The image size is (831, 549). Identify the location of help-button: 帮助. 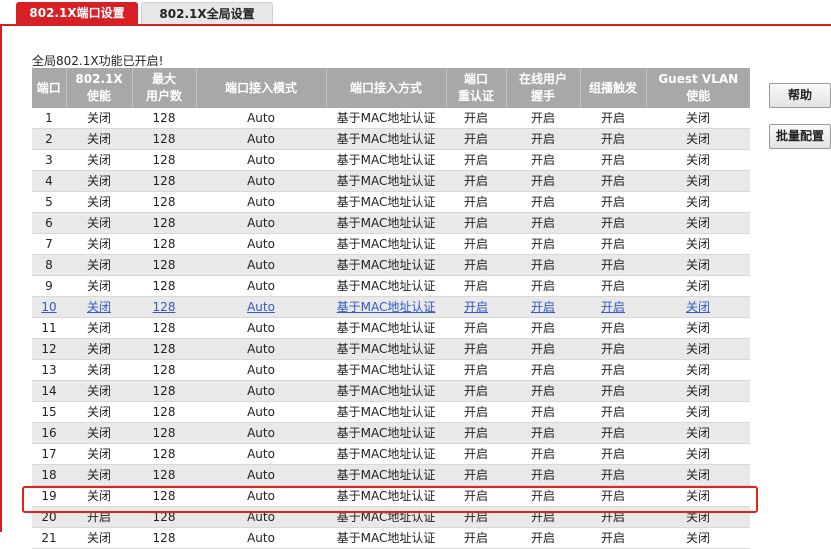
(800, 95).